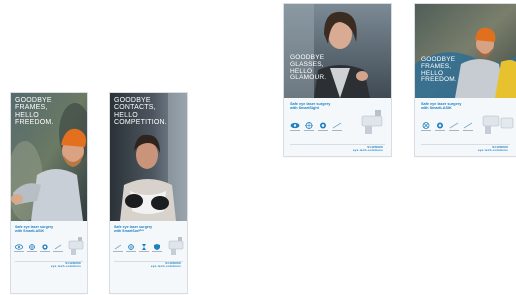 This screenshot has width=516, height=295. Describe the element at coordinates (308, 68) in the screenshot. I see `poster-headline: GOODBYE GLASSES, HELLO GLAMOUR.` at that location.